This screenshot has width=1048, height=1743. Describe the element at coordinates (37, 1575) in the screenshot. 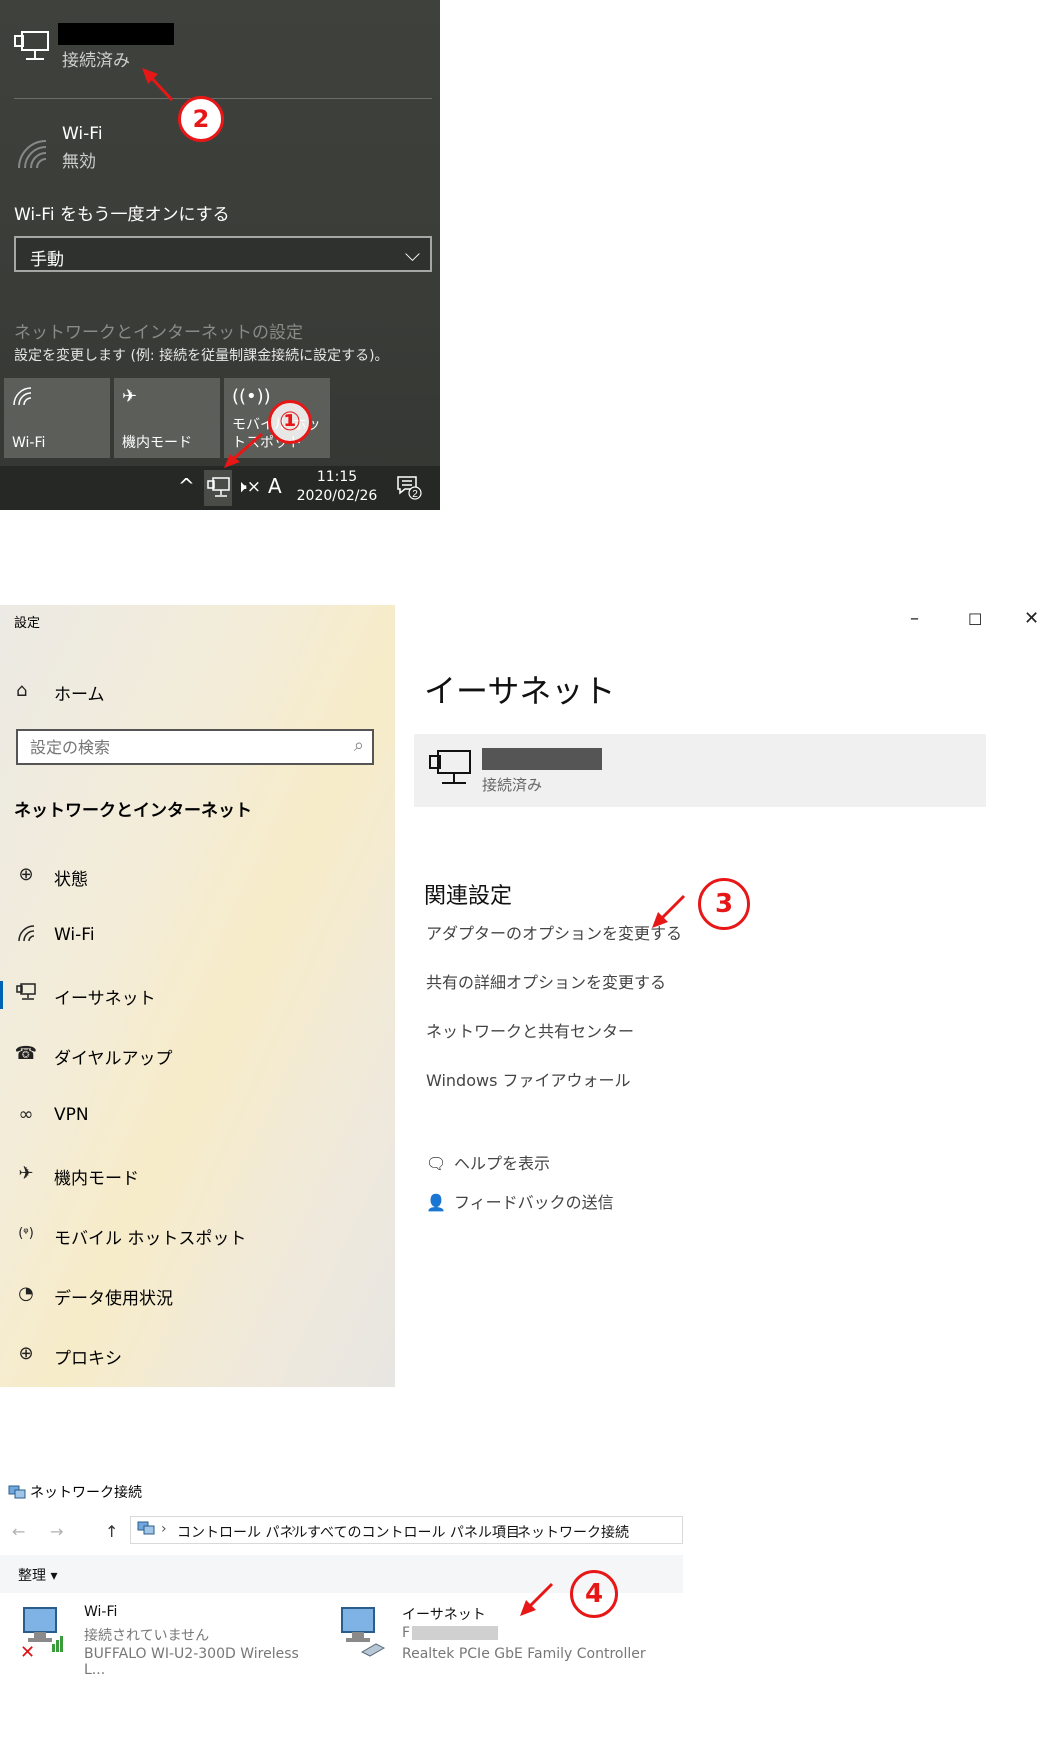

I see `organize-button: 整理 ▾` at that location.